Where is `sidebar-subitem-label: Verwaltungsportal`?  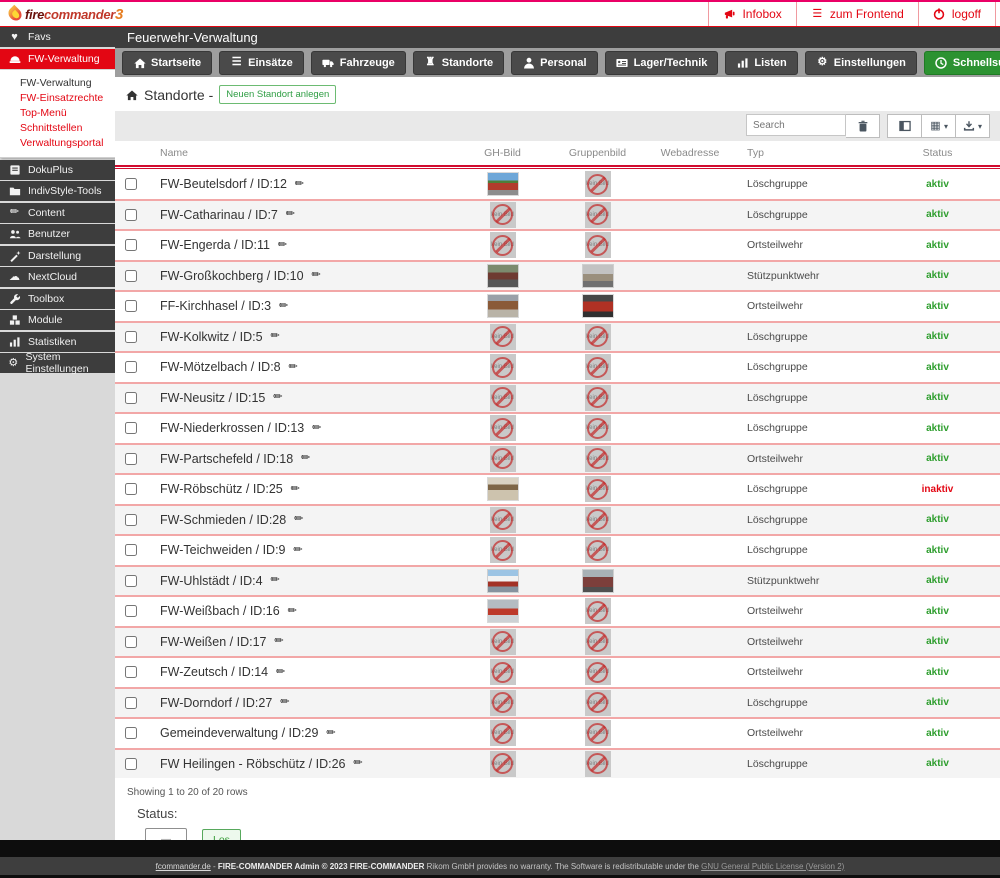 sidebar-subitem-label: Verwaltungsportal is located at coordinates (62, 142).